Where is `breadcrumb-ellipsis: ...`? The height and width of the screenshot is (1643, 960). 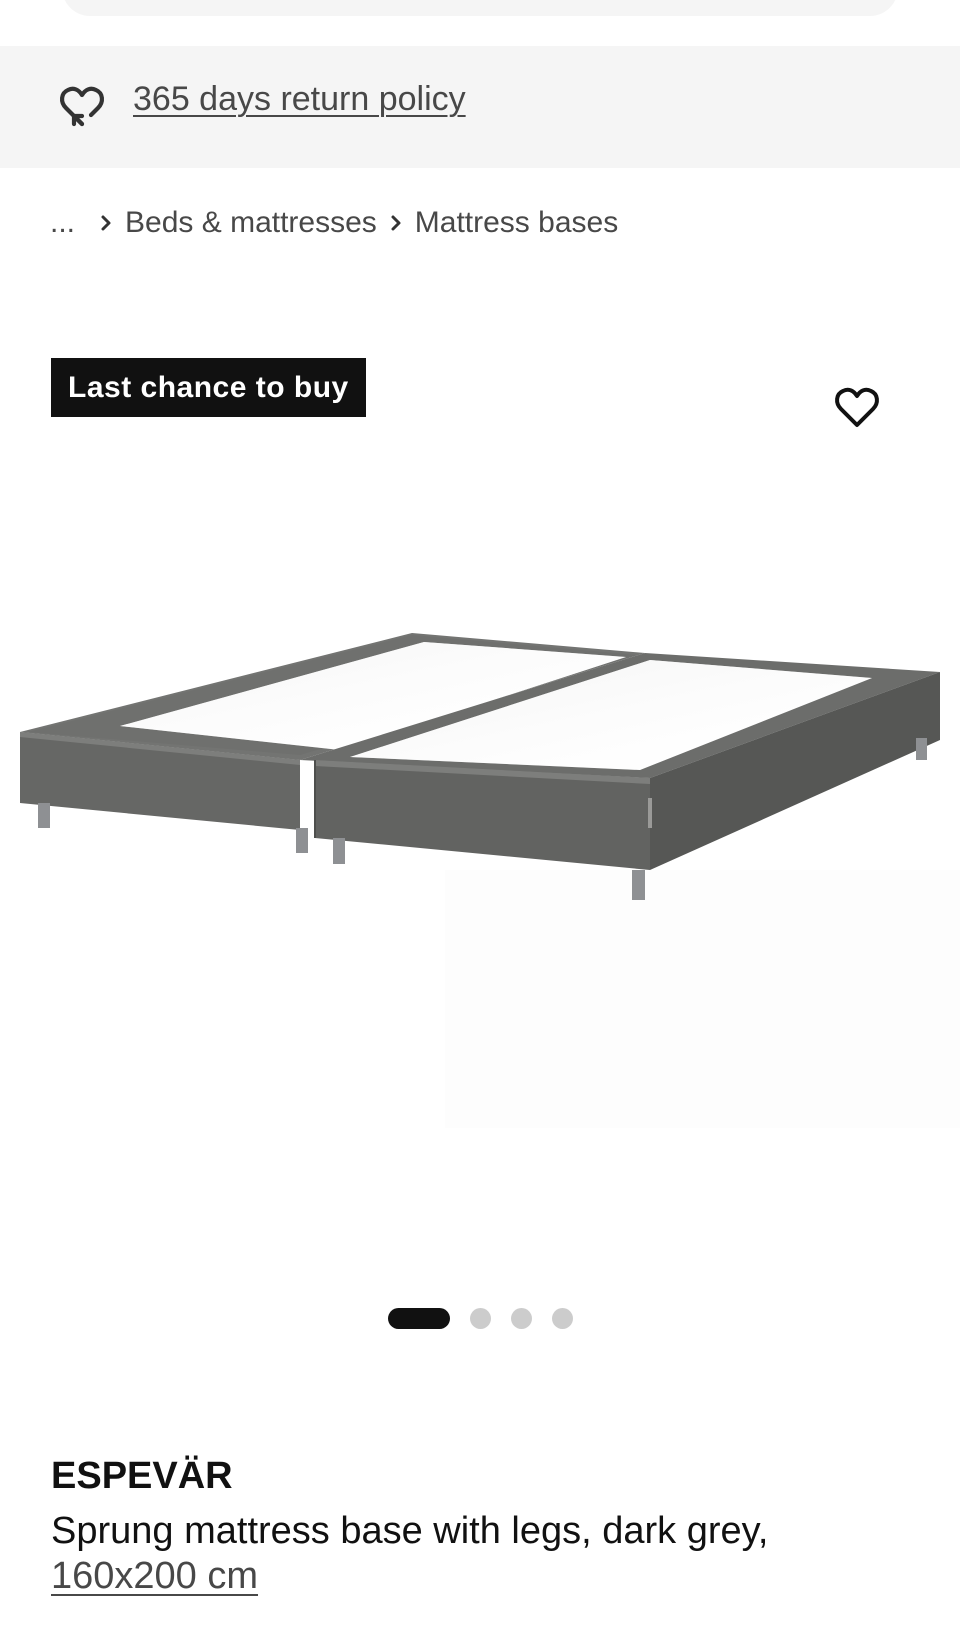 breadcrumb-ellipsis: ... is located at coordinates (62, 223).